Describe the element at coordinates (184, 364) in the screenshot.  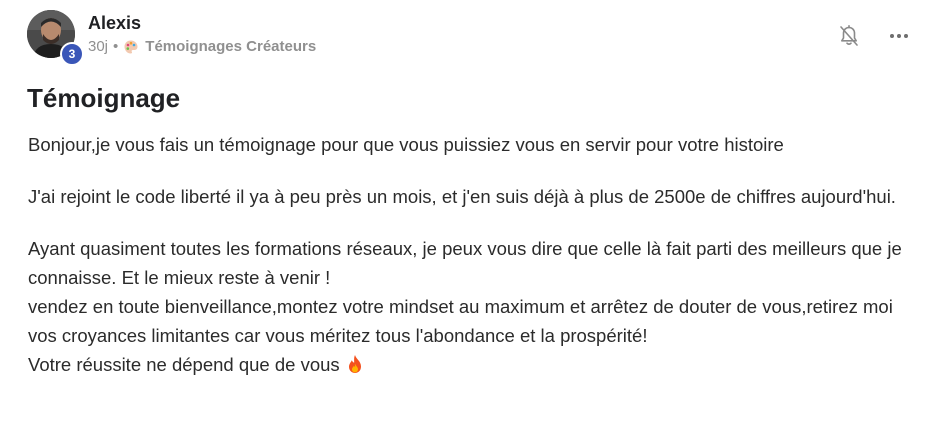
I see `closing-text: Votre réussite ne dépend que de vous` at that location.